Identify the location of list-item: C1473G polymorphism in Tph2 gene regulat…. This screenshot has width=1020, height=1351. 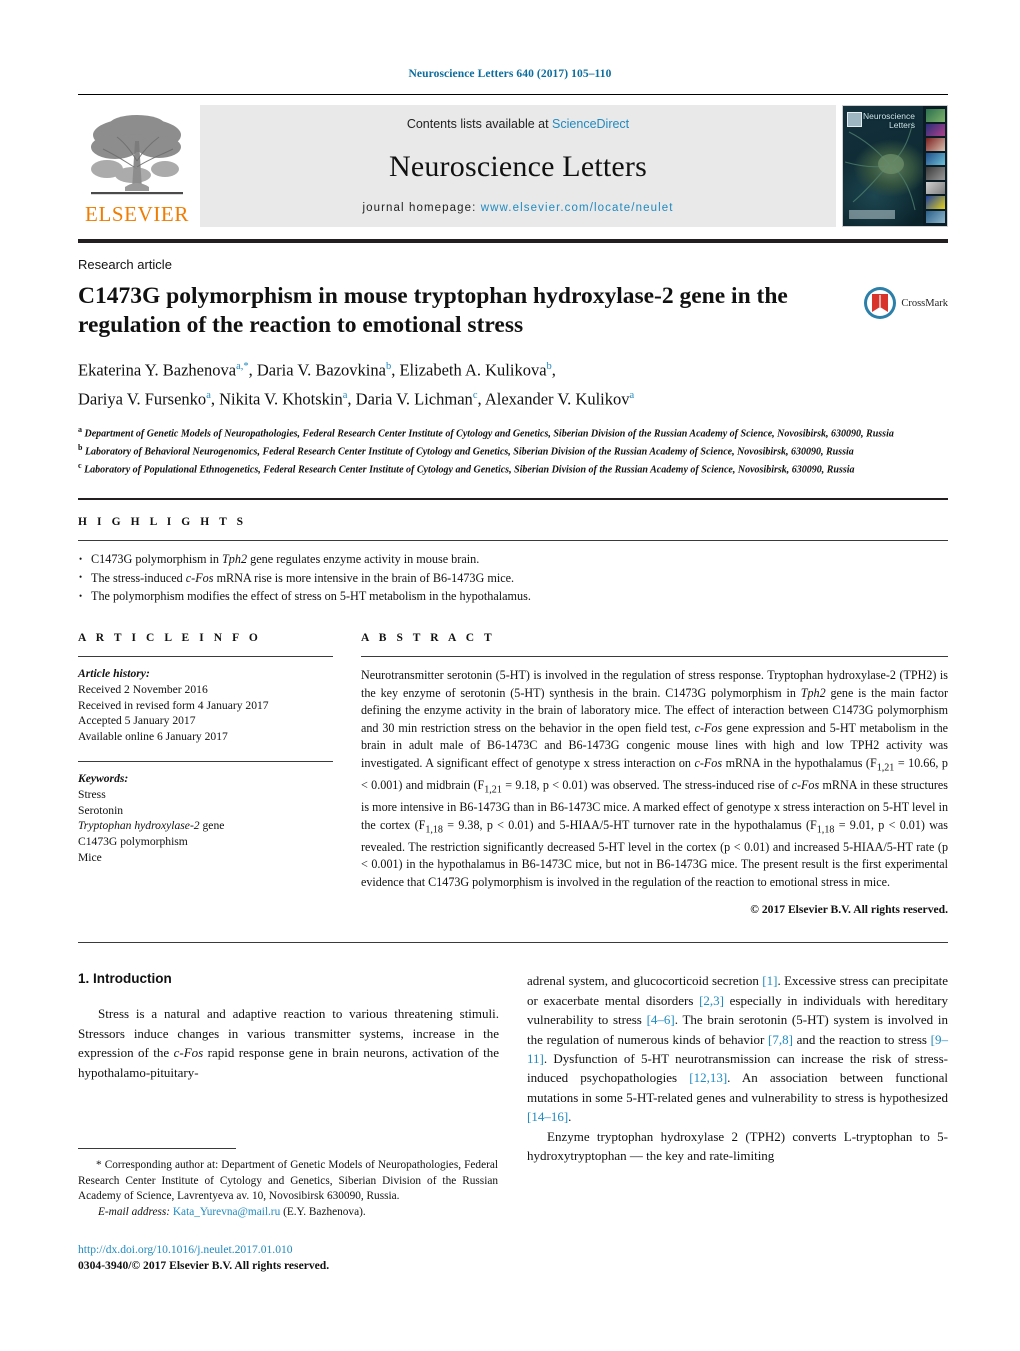
(513, 559).